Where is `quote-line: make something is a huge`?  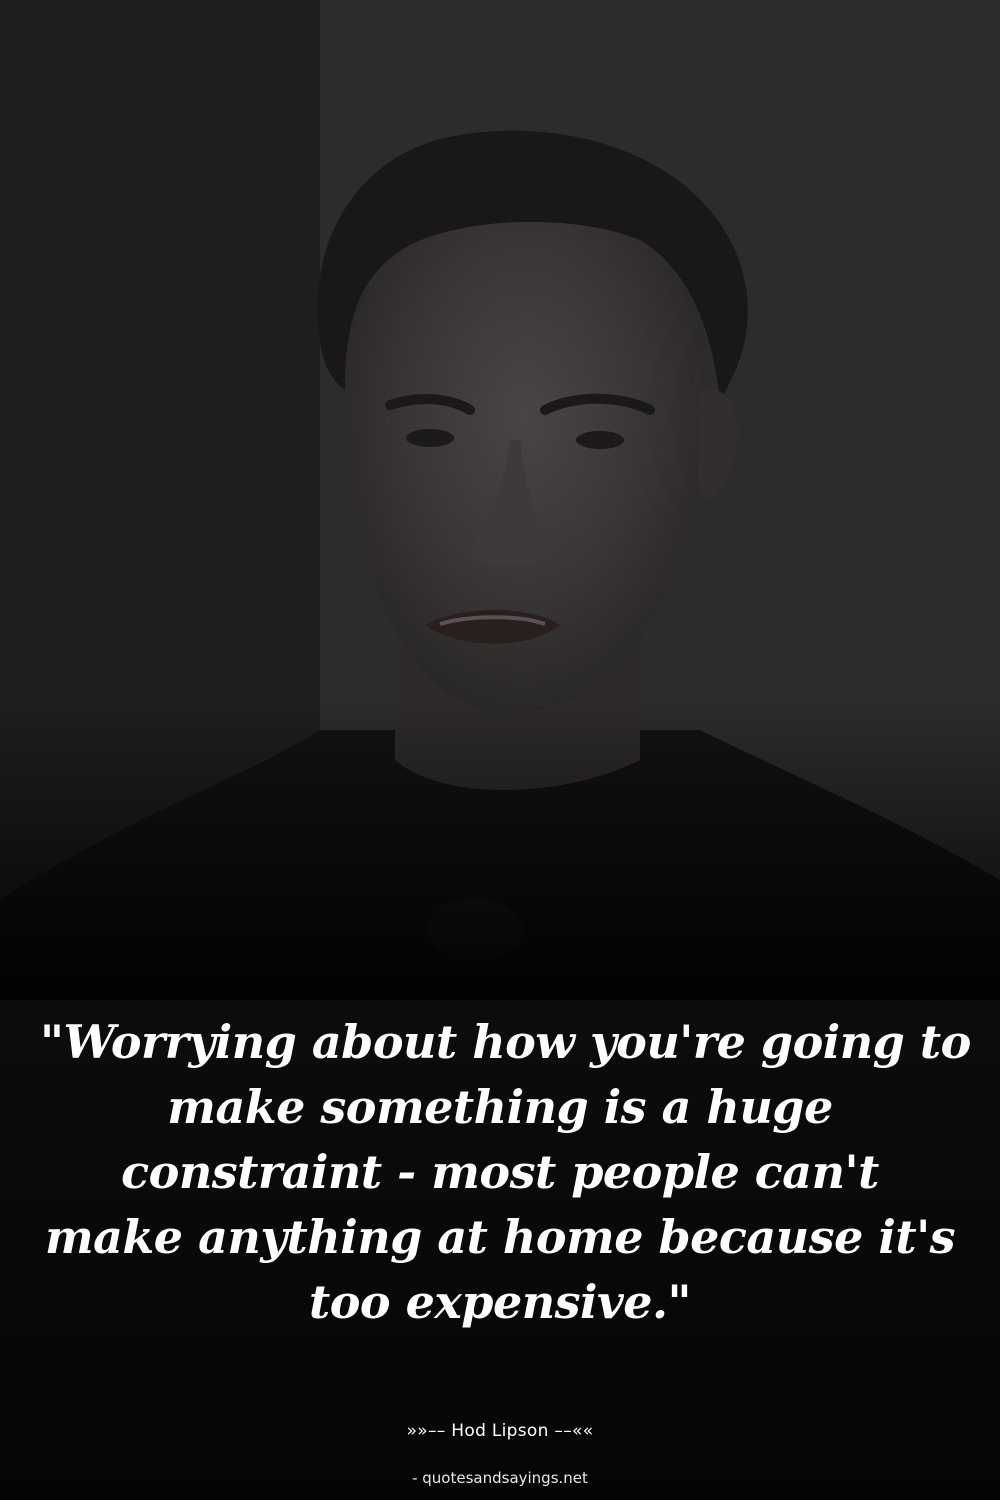 quote-line: make something is a huge is located at coordinates (500, 1107).